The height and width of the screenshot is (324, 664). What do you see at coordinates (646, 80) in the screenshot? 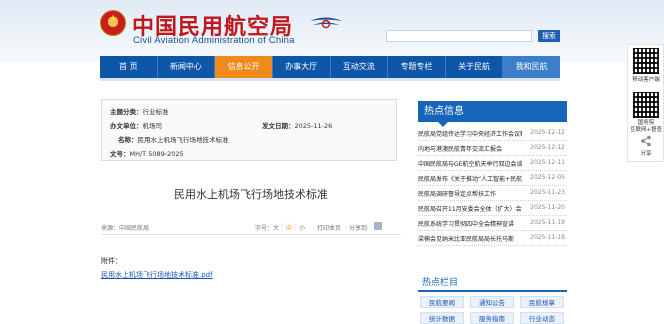
I see `app-qr-label: 移动客户端` at bounding box center [646, 80].